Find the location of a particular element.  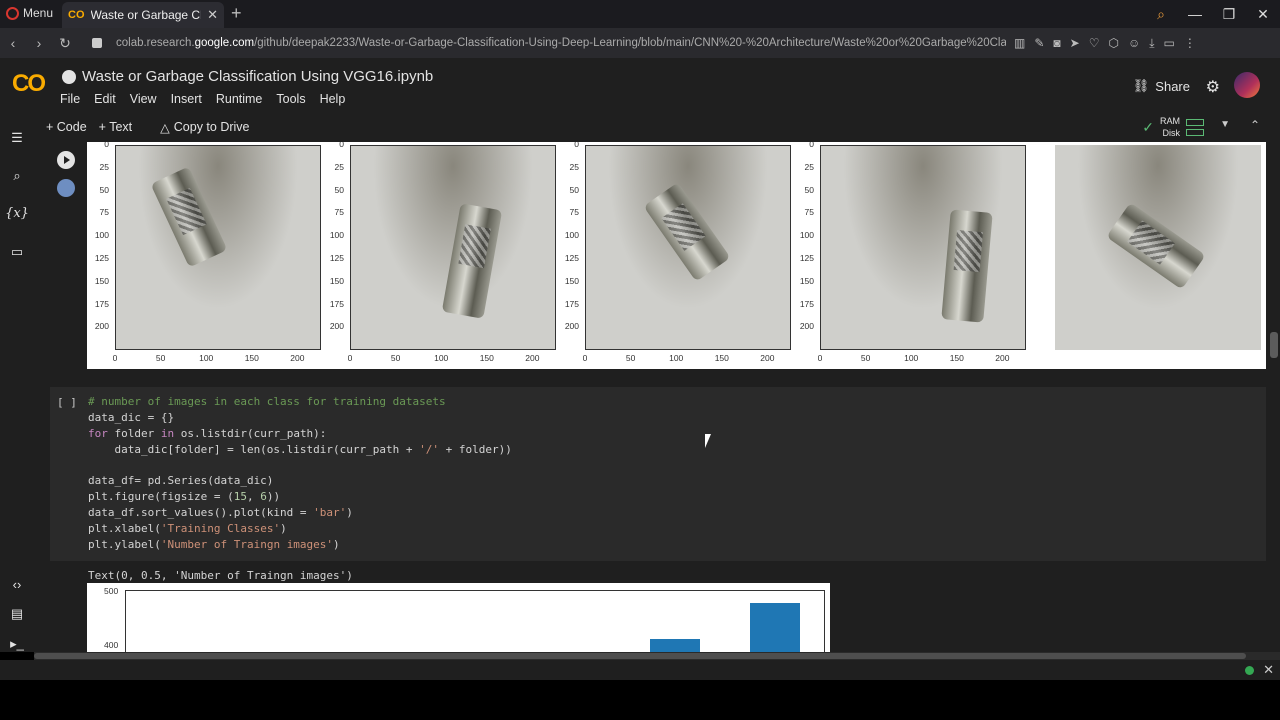

edit-icon: ✎ is located at coordinates (1039, 43).